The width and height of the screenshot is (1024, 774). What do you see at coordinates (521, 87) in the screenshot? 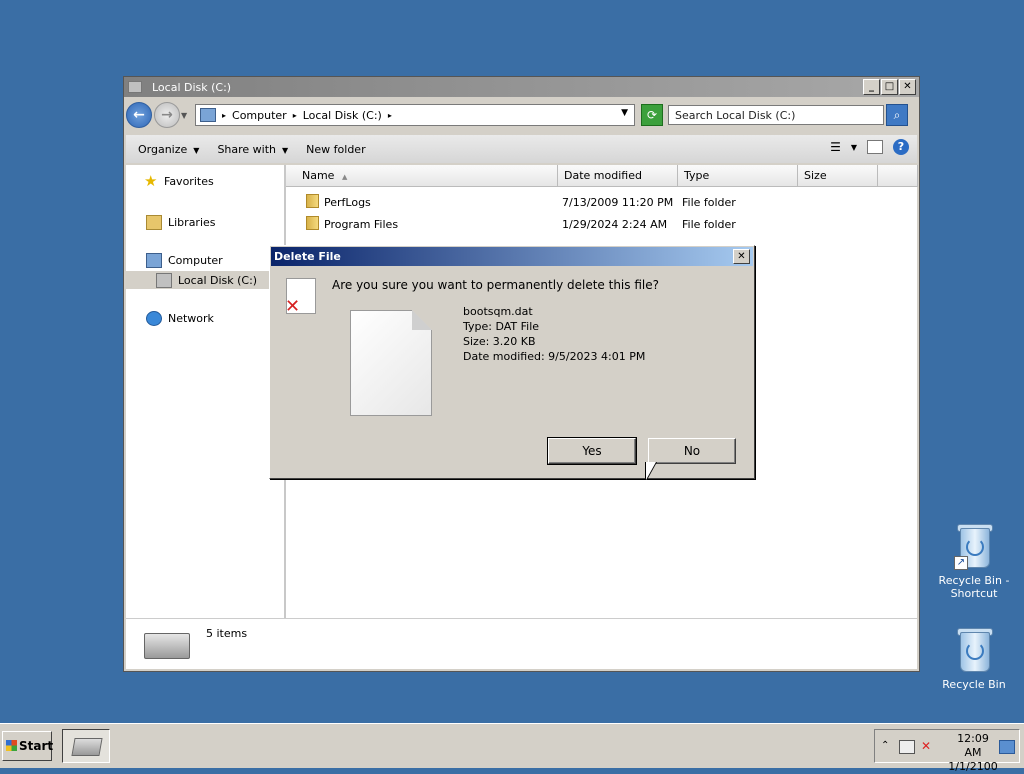
I see `window-titlebar: Local Disk (C:) _ □ ✕` at bounding box center [521, 87].